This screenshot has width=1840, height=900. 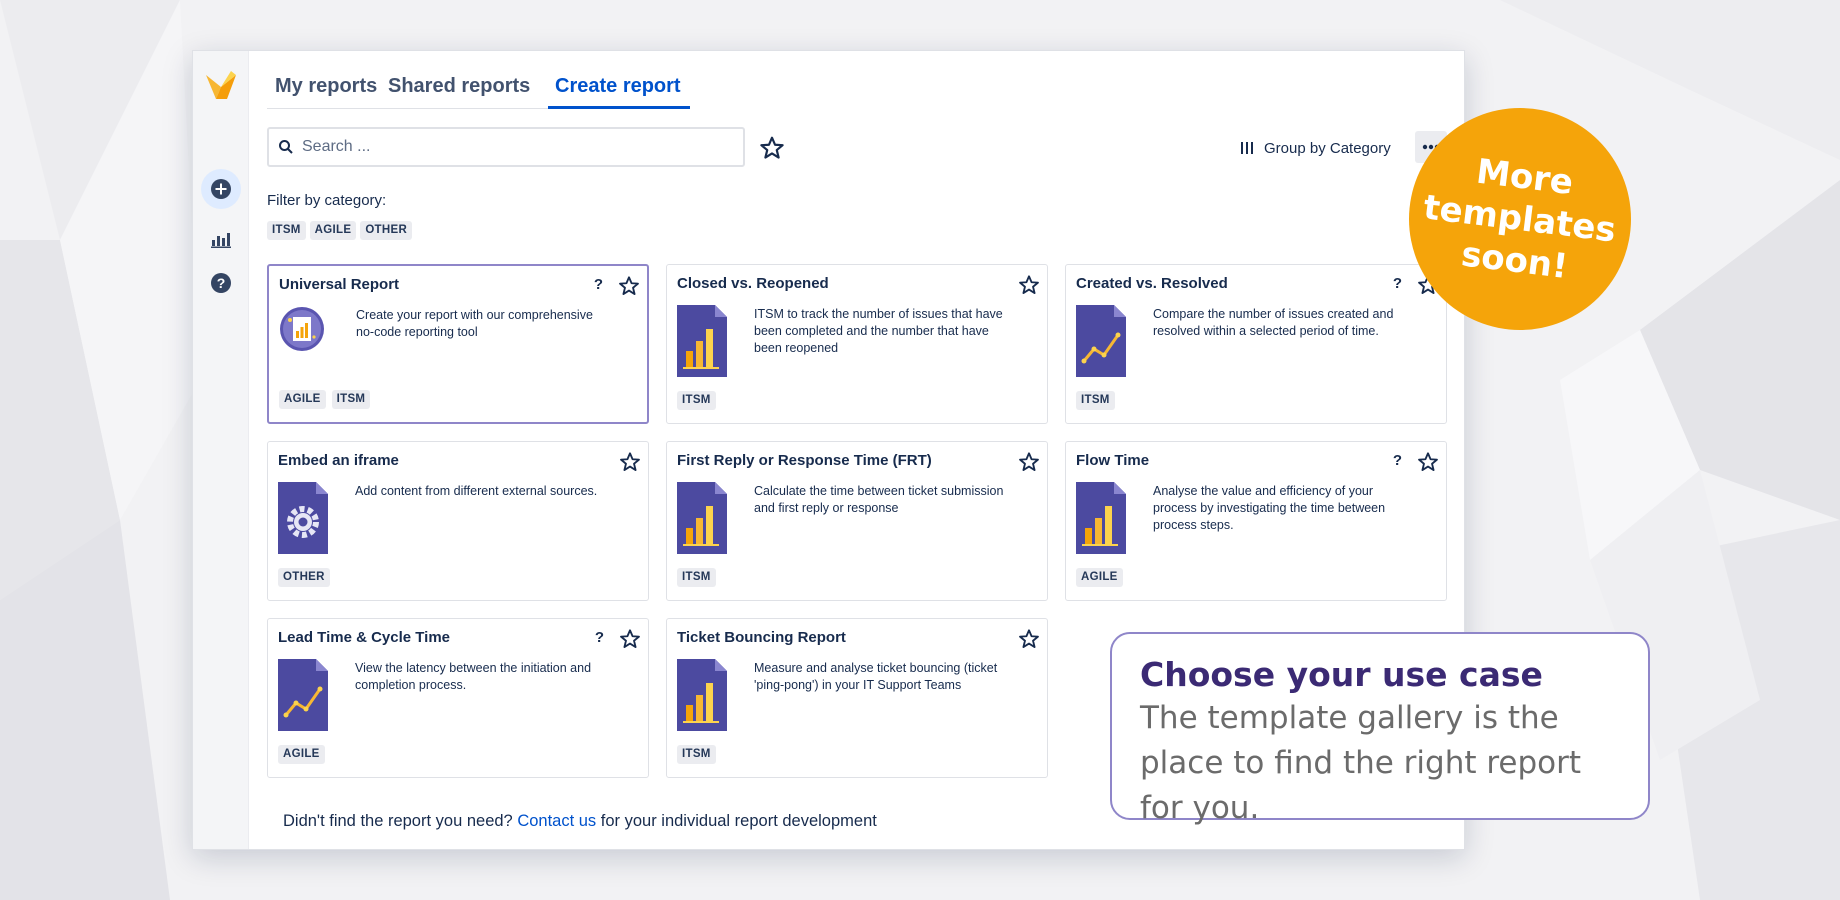 I want to click on card-title: Universal Report, so click(x=339, y=284).